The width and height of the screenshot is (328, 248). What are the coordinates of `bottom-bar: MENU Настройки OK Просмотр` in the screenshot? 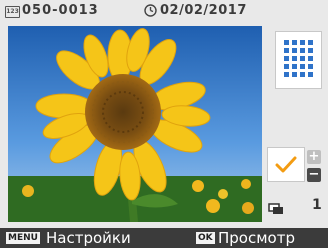 It's located at (164, 238).